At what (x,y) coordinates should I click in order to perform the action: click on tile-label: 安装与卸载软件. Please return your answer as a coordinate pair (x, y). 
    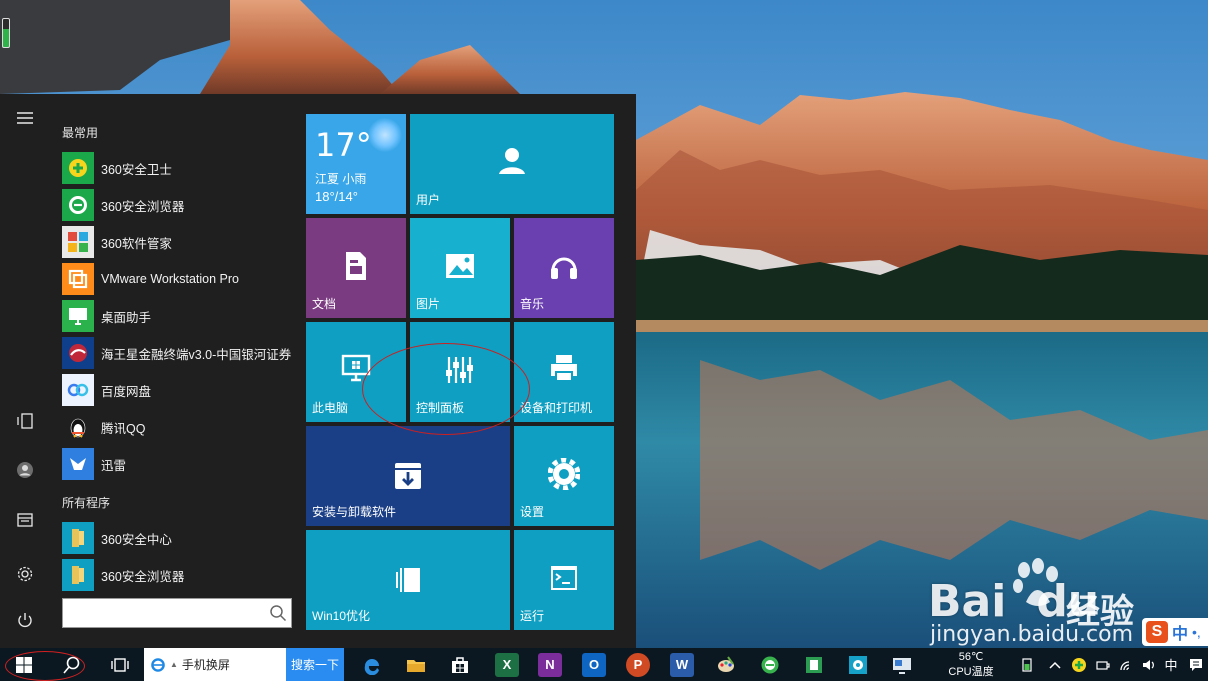
    Looking at the image, I should click on (354, 512).